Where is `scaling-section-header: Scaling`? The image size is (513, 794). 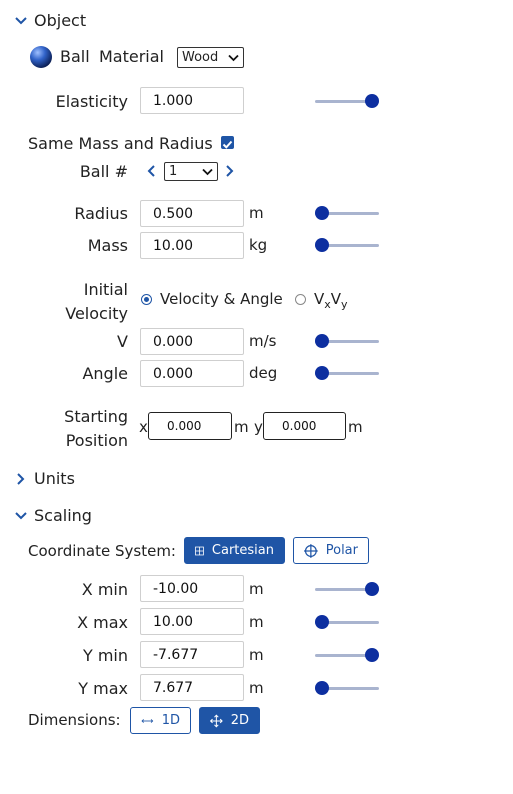
scaling-section-header: Scaling is located at coordinates (53, 515).